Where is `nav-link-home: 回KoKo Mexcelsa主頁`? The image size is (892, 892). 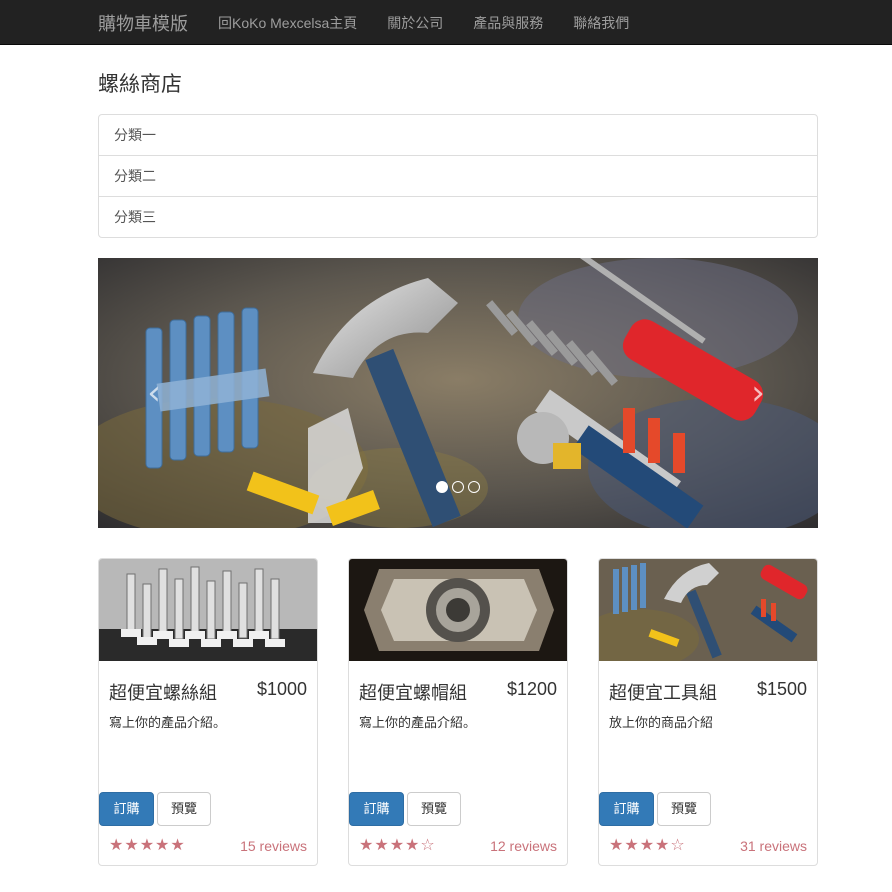
nav-link-home: 回KoKo Mexcelsa主頁 is located at coordinates (287, 23).